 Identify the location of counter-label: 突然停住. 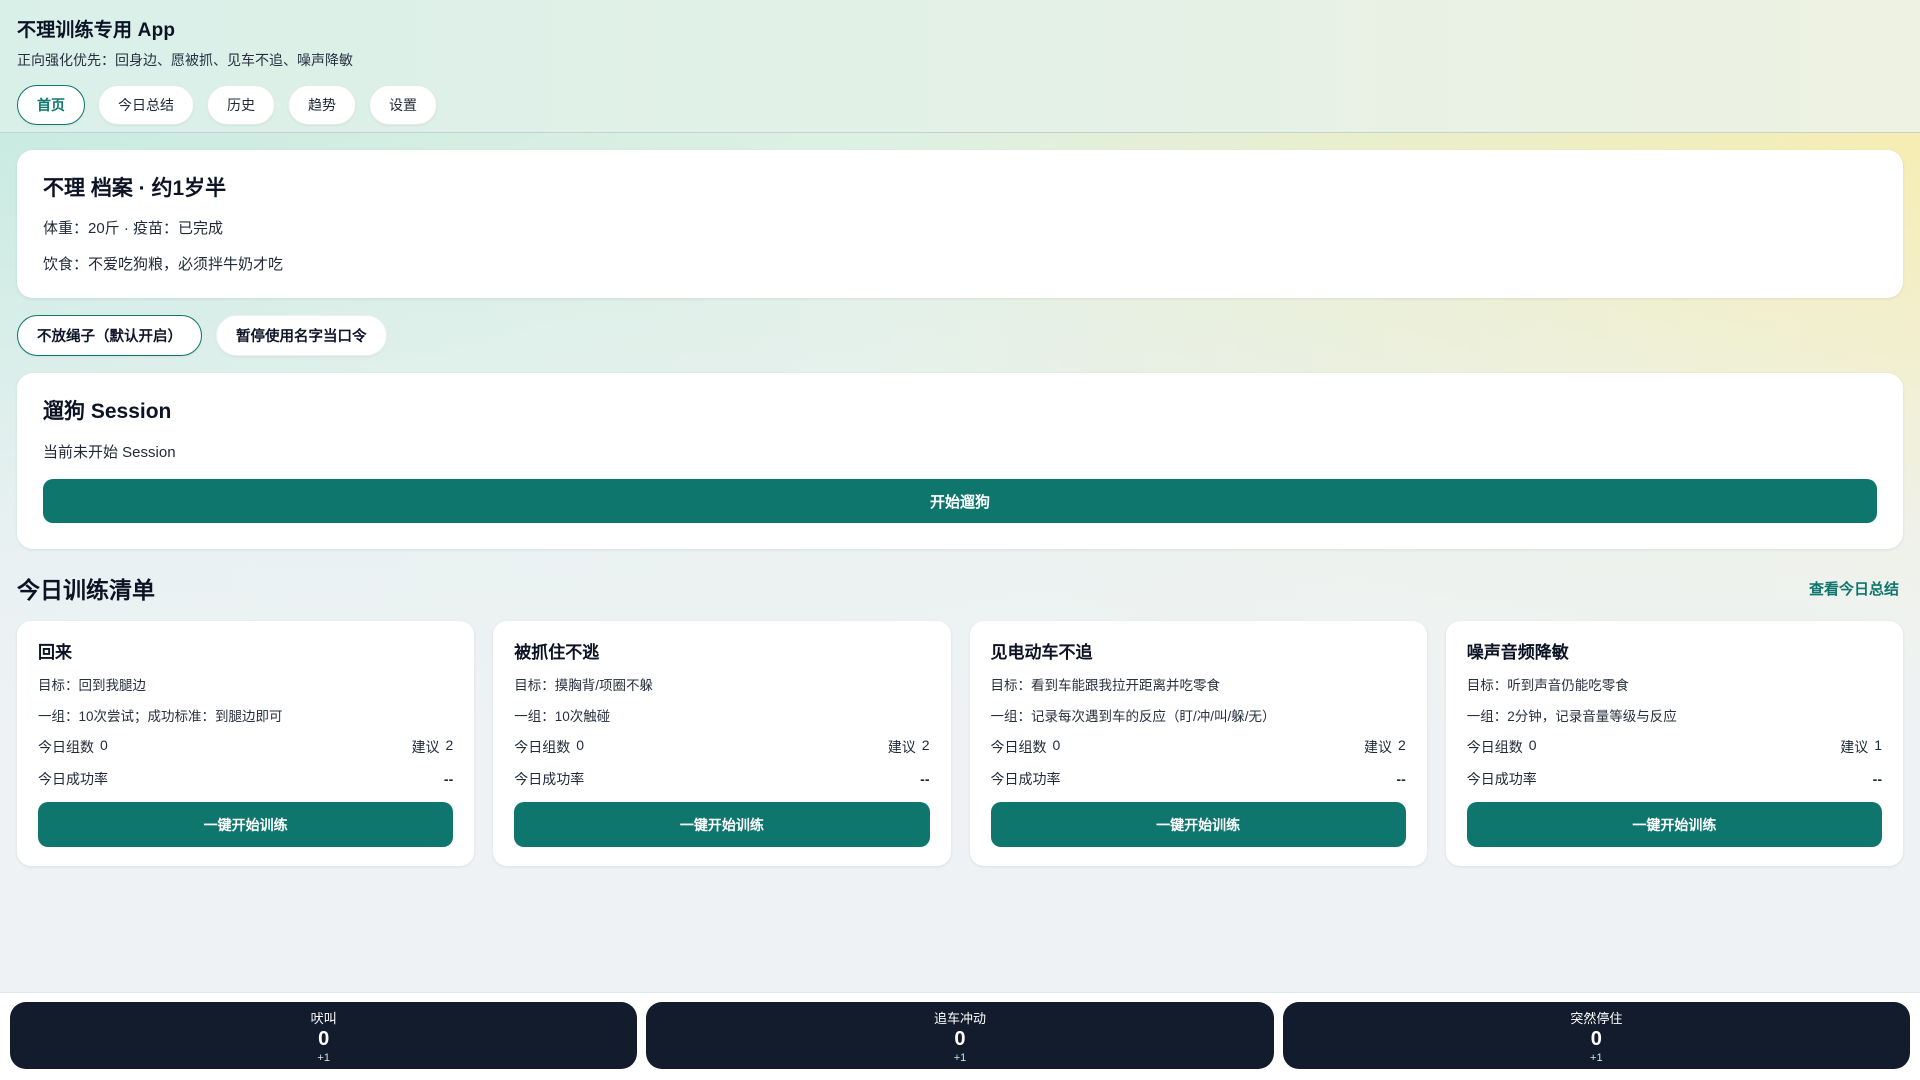
(1596, 1018).